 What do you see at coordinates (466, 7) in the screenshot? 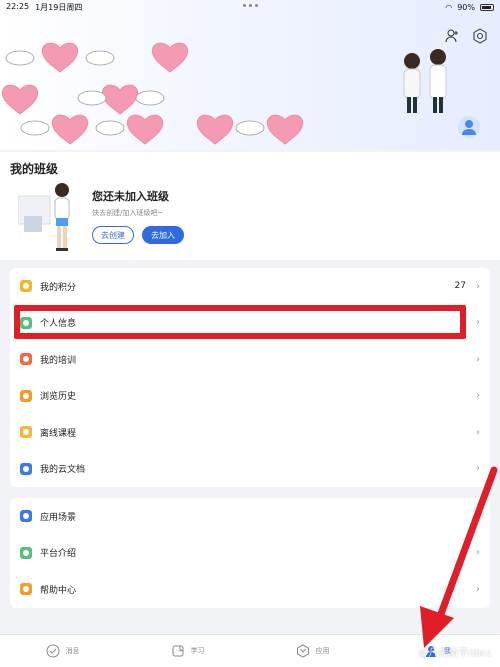
I see `battery-percent: 90%` at bounding box center [466, 7].